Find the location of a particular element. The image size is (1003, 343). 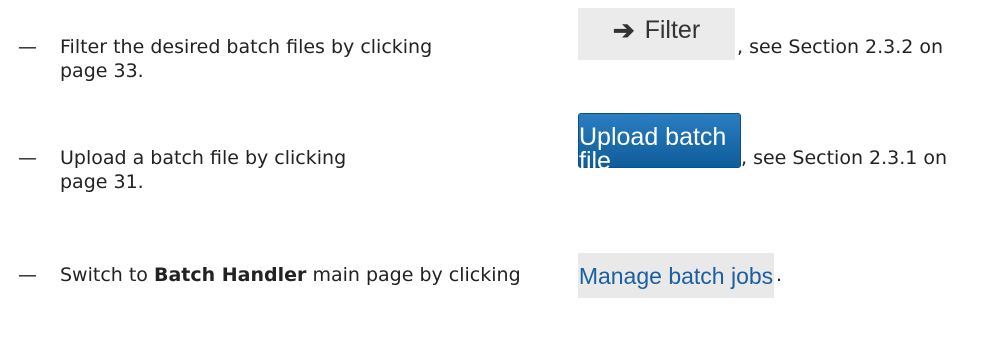

filter-button-label: Filter is located at coordinates (672, 30).